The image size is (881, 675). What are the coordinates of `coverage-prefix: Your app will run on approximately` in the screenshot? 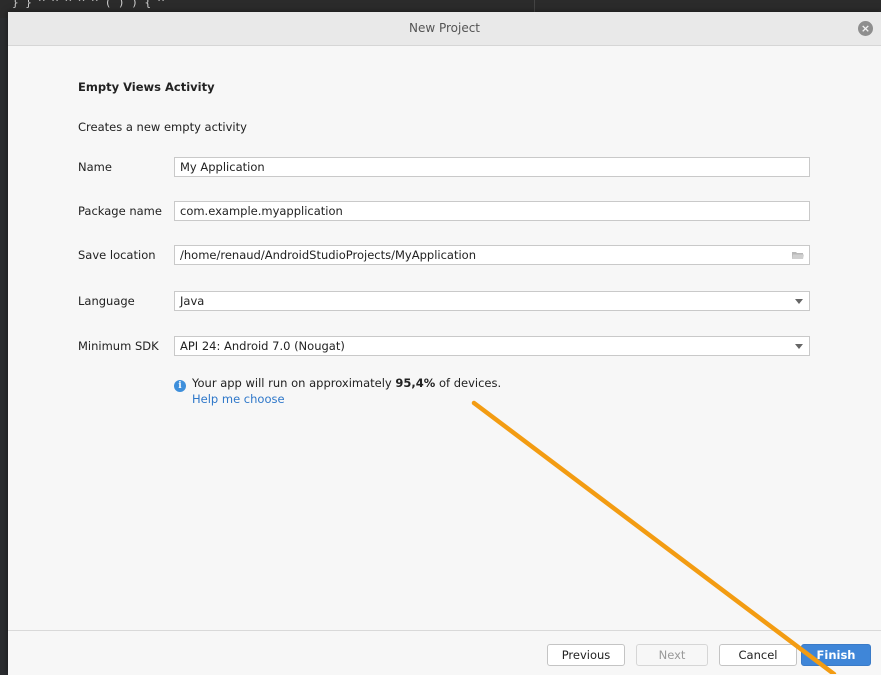 It's located at (294, 383).